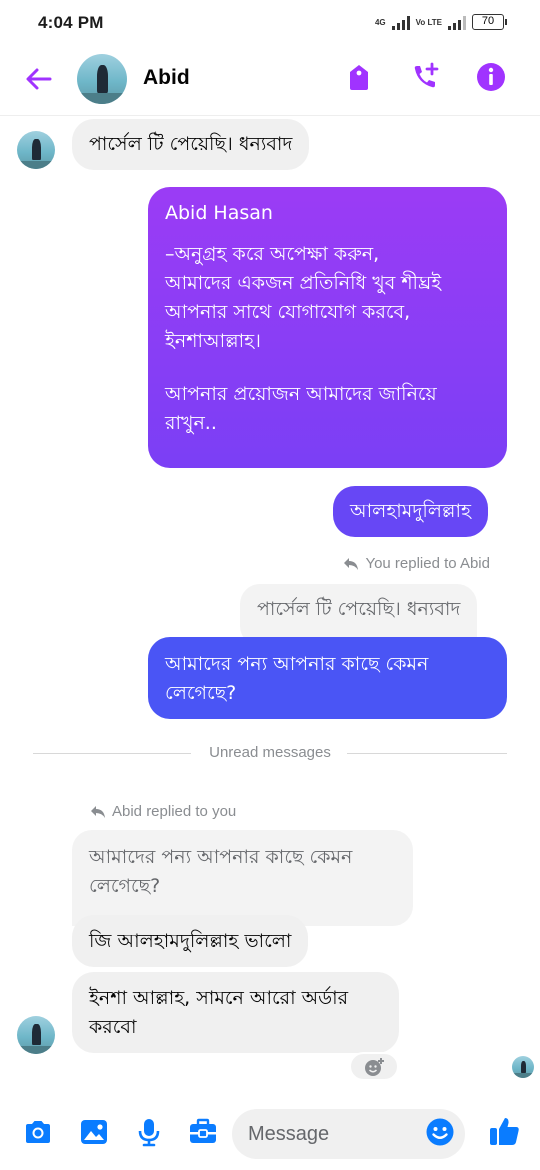 Image resolution: width=540 pixels, height=1170 pixels. What do you see at coordinates (270, 1135) in the screenshot?
I see `composer` at bounding box center [270, 1135].